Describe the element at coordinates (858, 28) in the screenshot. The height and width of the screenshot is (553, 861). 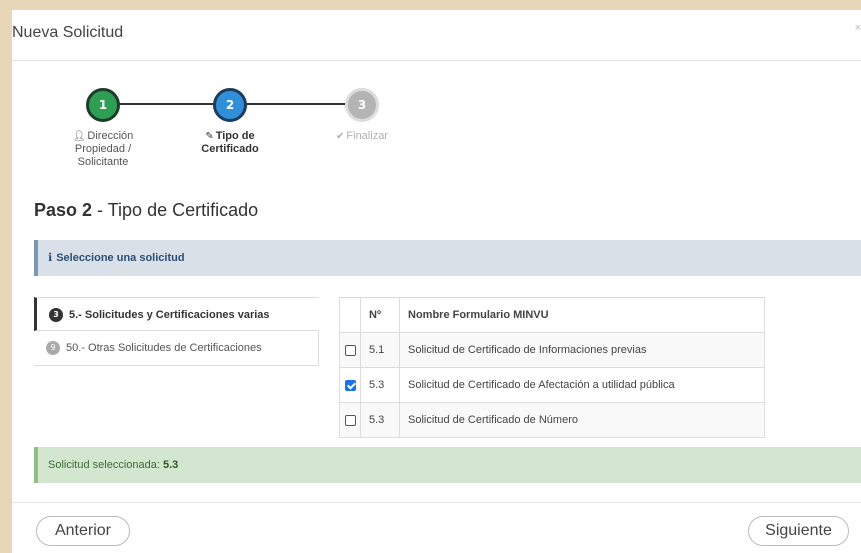
I see `close-icon: ×` at that location.